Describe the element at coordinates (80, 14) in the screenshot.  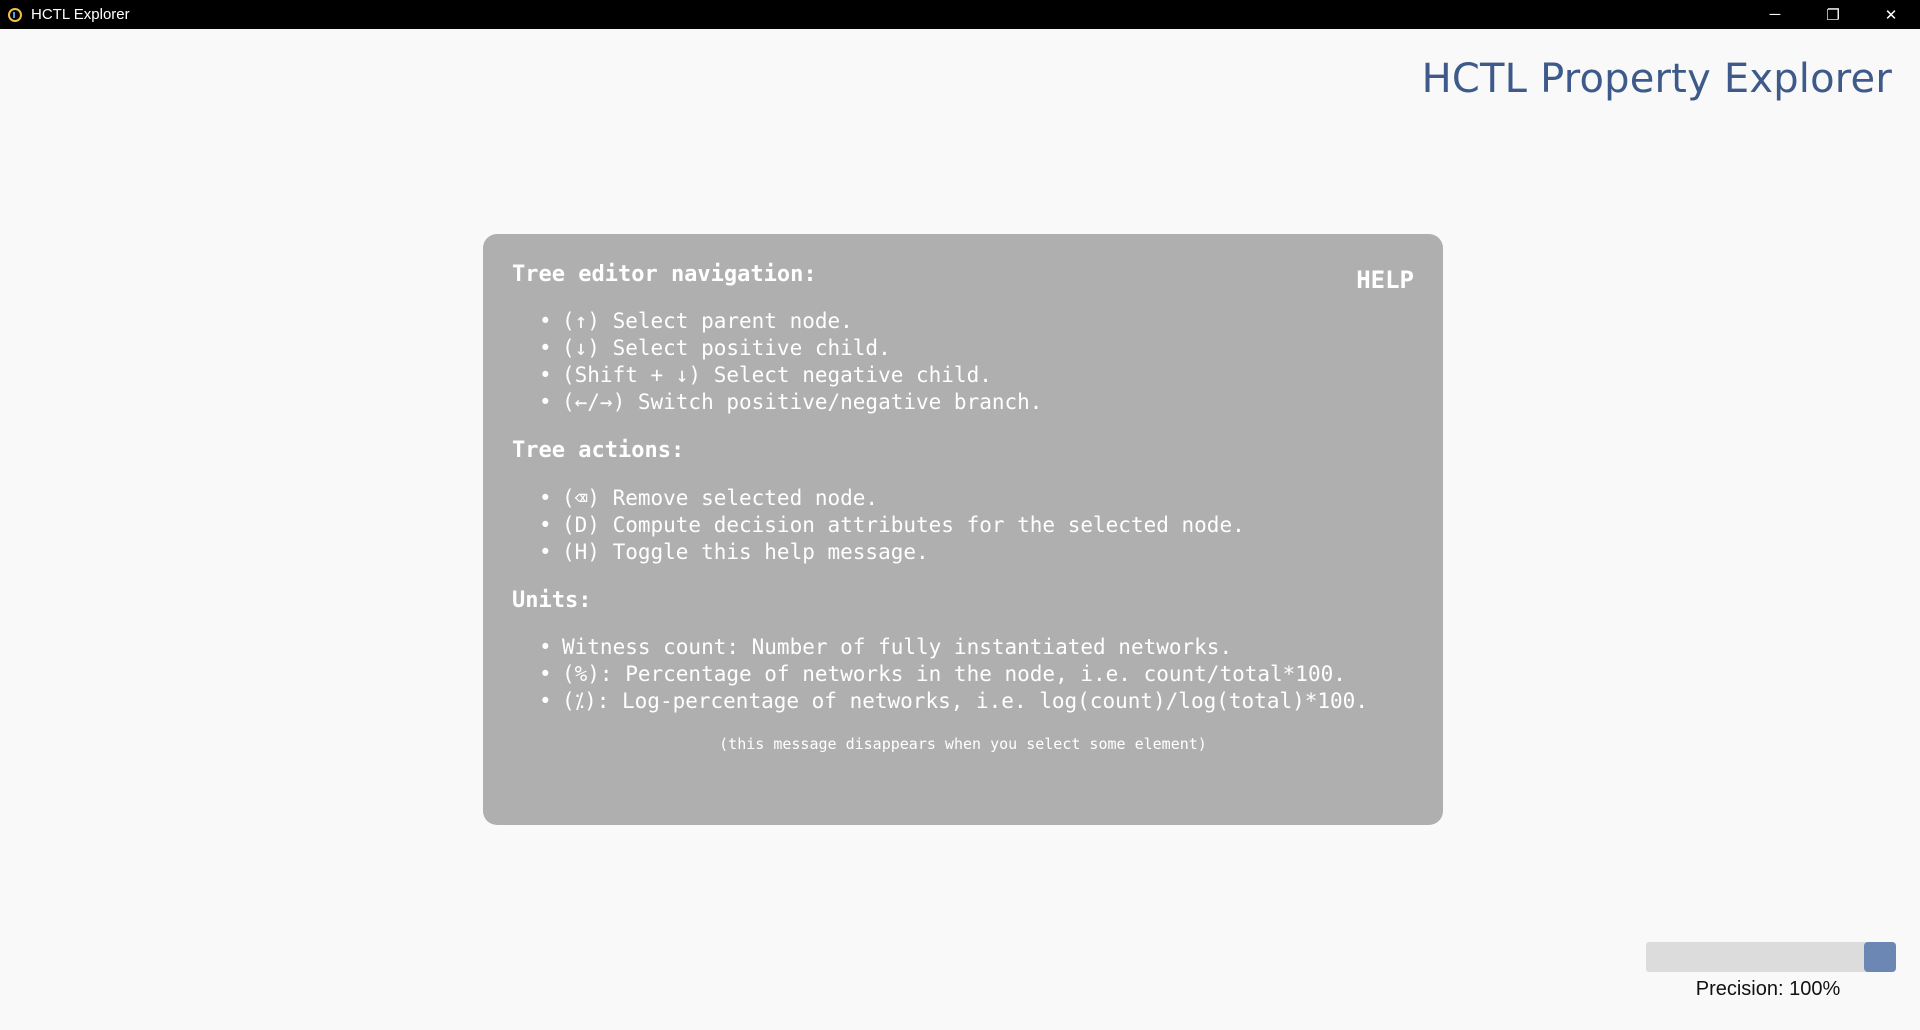
I see `window-title: HCTL Explorer` at that location.